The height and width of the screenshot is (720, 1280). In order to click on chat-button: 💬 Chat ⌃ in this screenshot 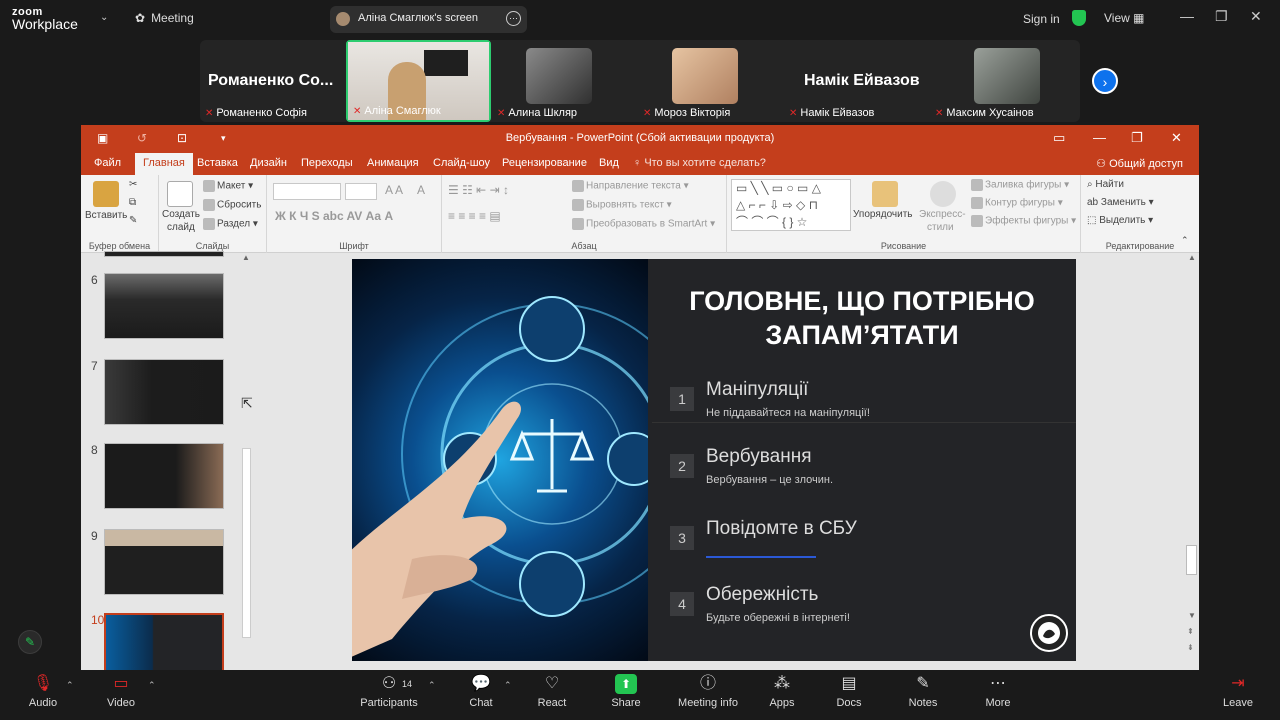, I will do `click(481, 691)`.